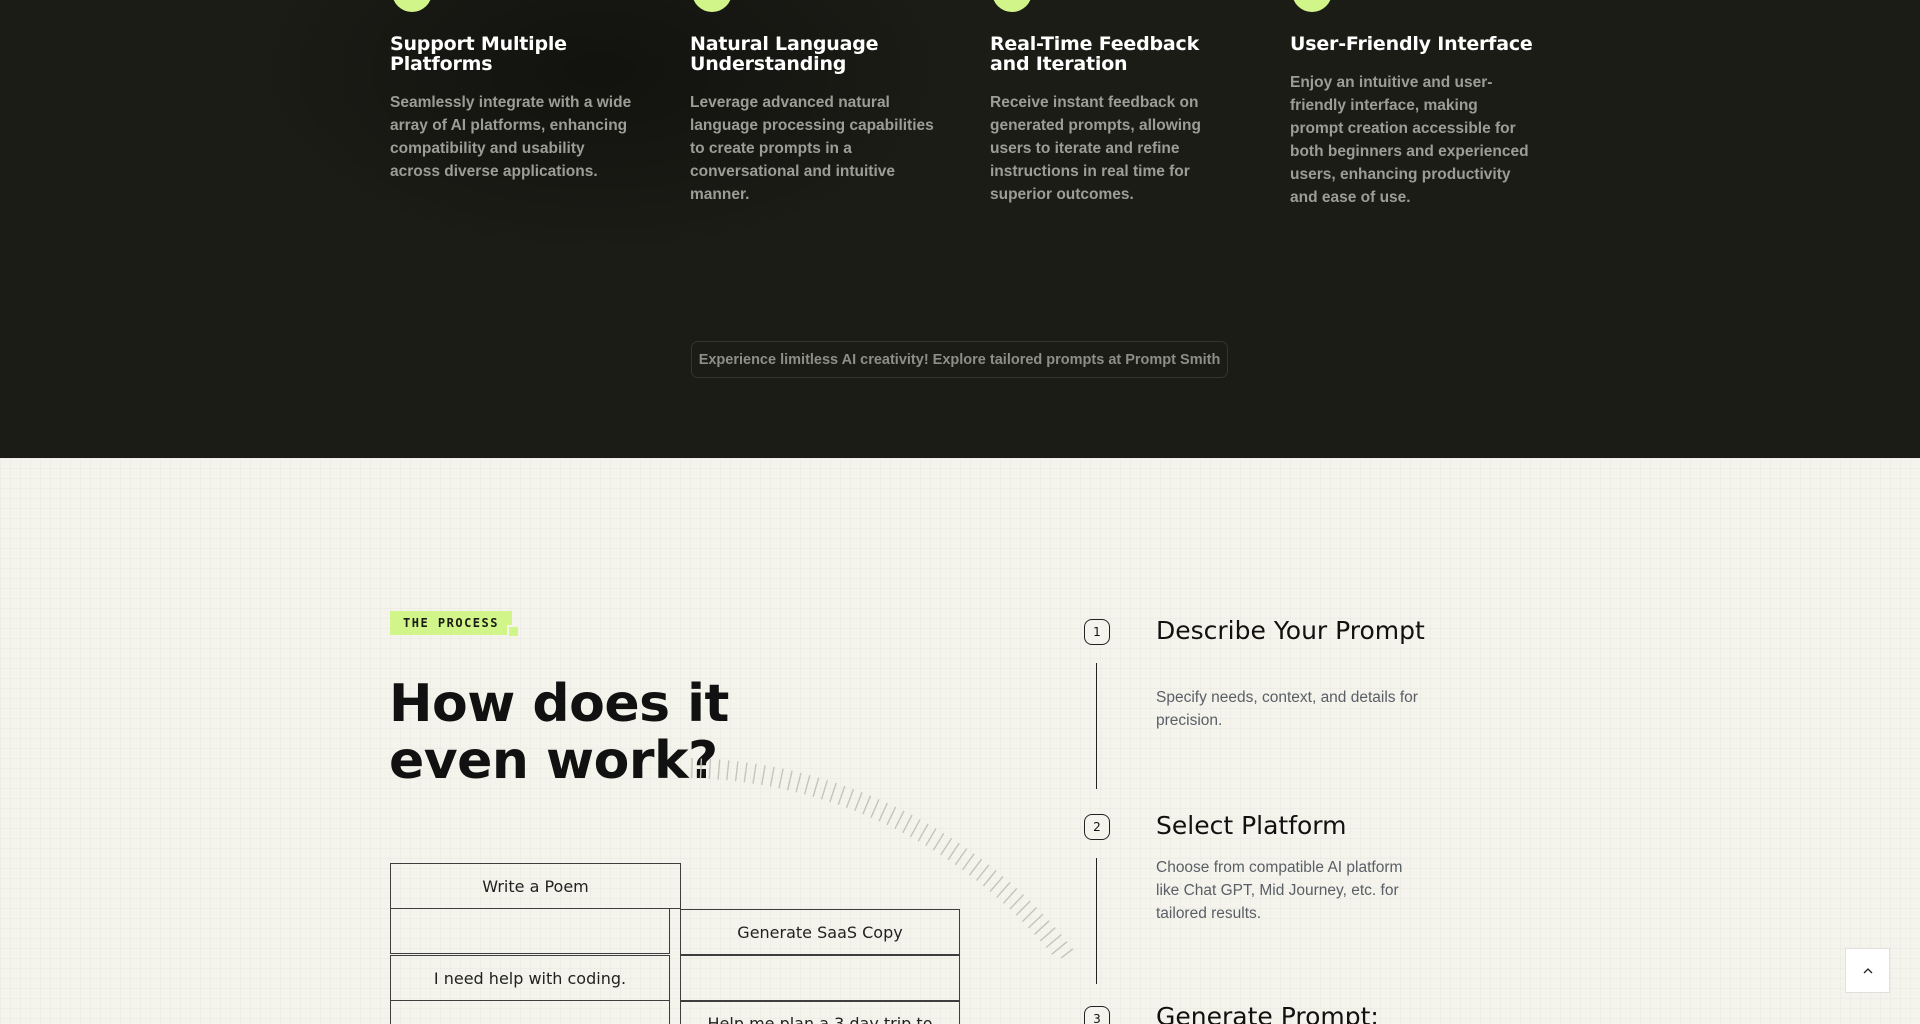 This screenshot has width=1920, height=1024. What do you see at coordinates (478, 54) in the screenshot?
I see `feature-title: Support Multiple Platforms` at bounding box center [478, 54].